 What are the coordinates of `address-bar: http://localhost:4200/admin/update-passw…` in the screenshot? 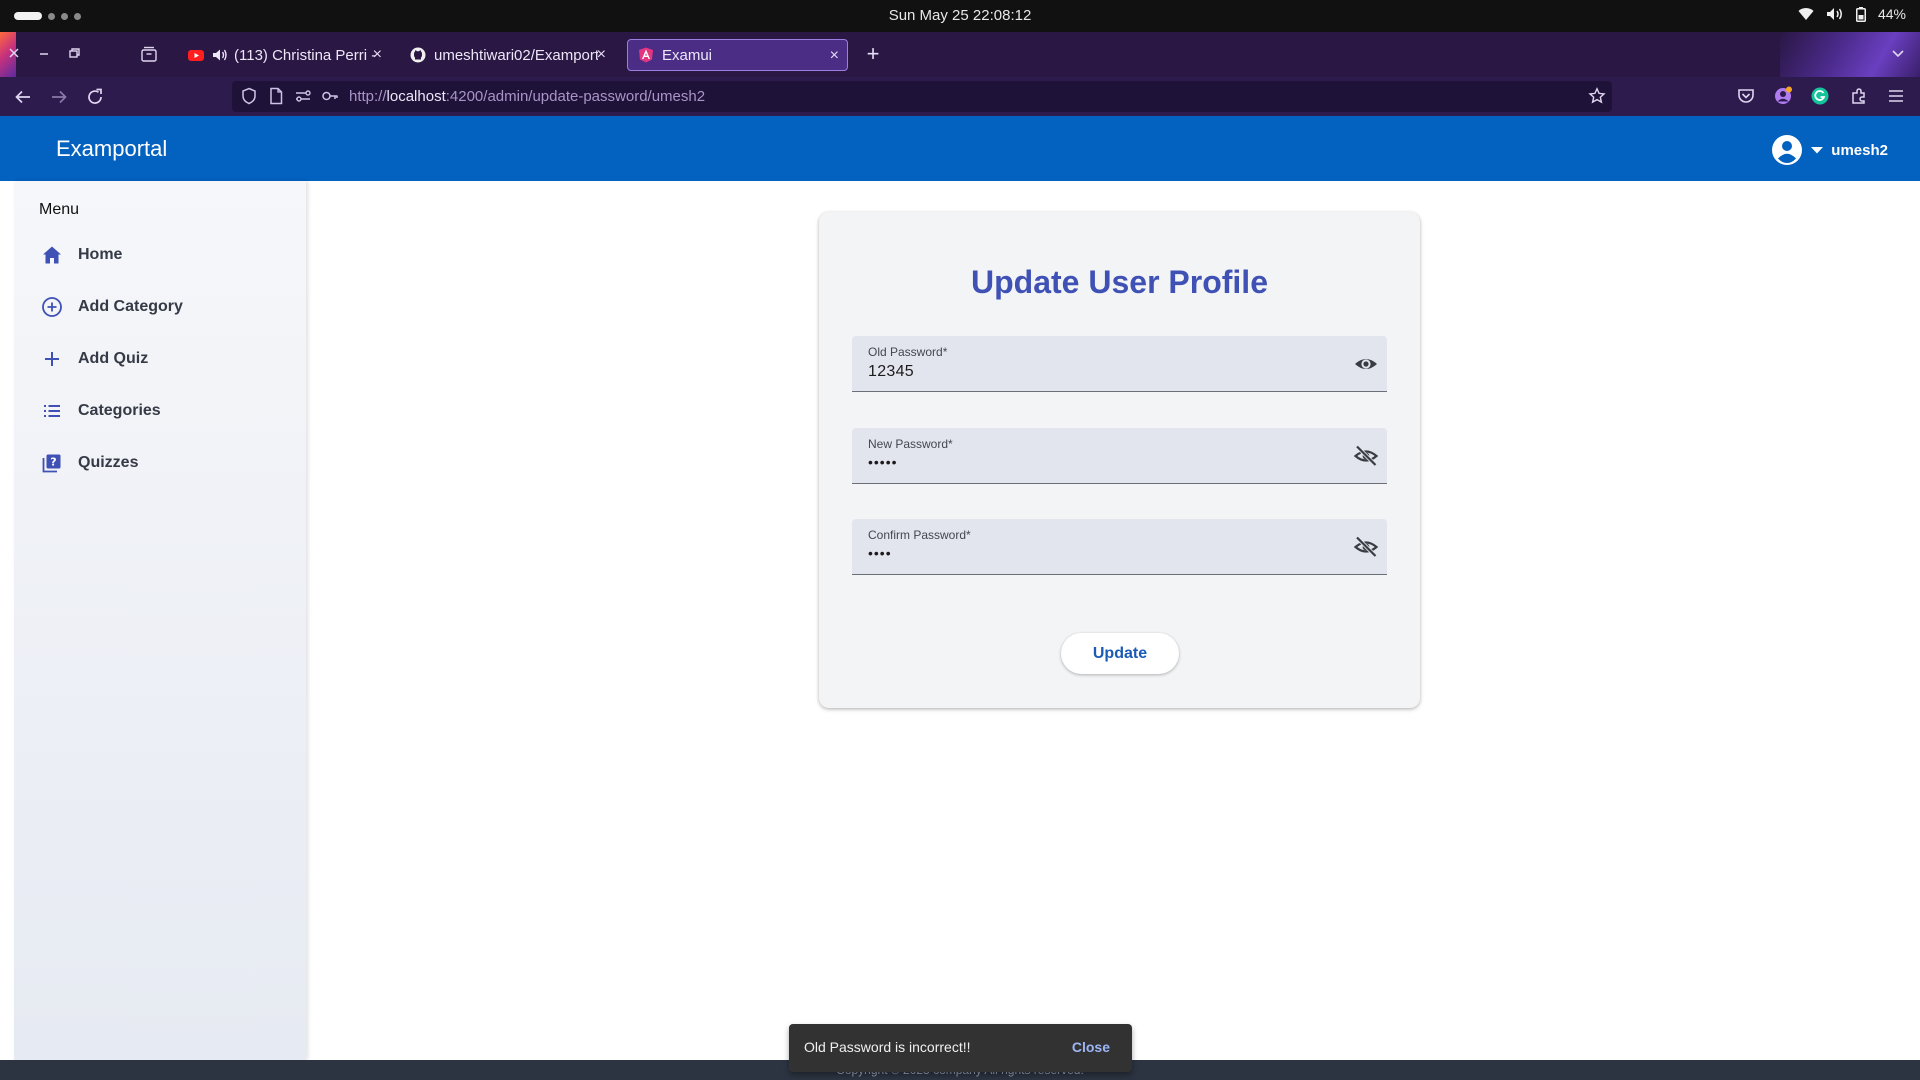 It's located at (922, 96).